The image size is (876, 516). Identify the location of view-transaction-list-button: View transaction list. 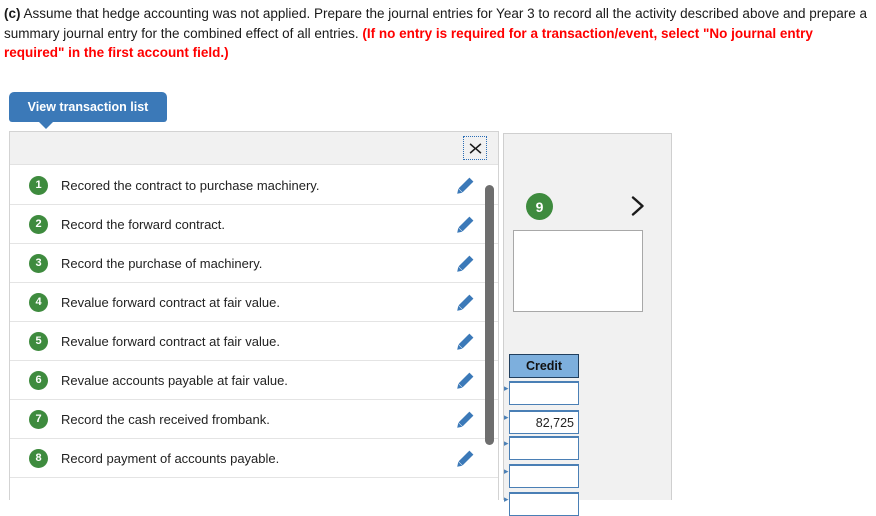
(88, 107).